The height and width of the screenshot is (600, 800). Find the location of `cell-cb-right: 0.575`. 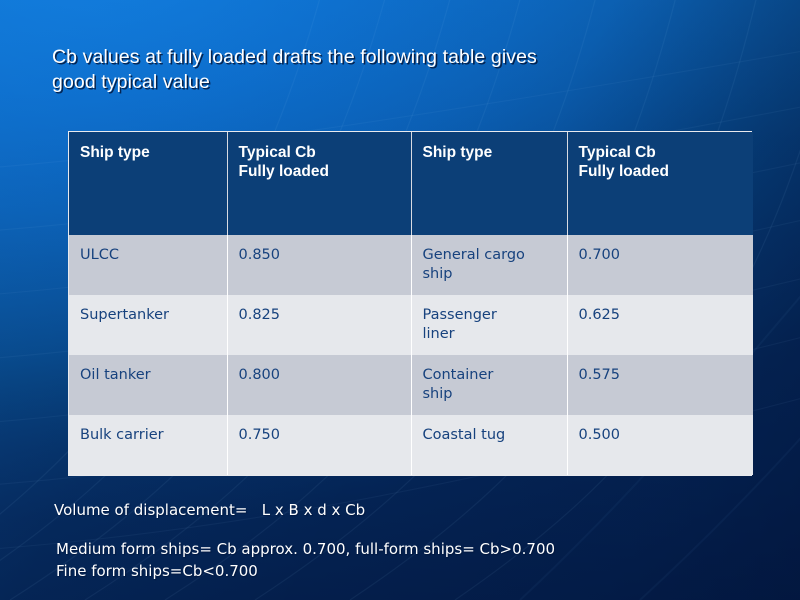

cell-cb-right: 0.575 is located at coordinates (660, 385).